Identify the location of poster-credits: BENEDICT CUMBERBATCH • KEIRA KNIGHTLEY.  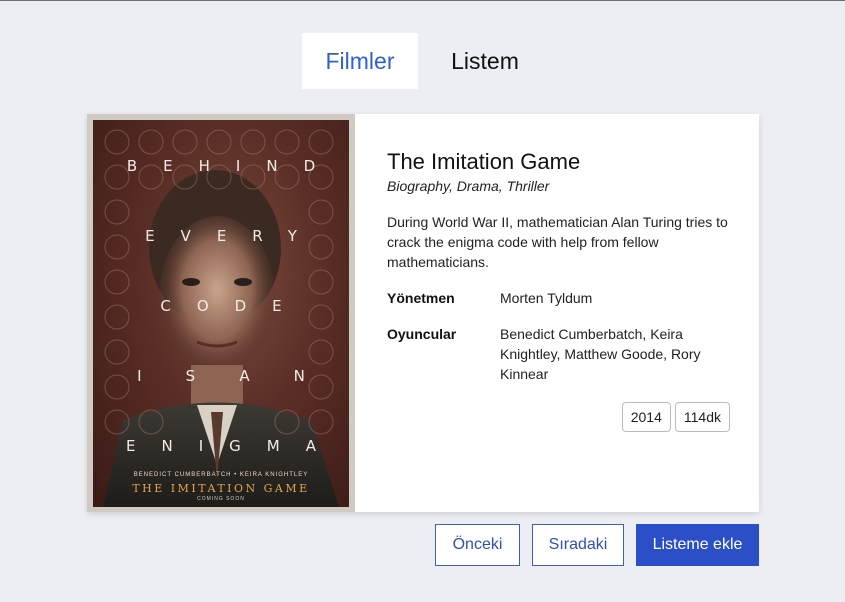
(221, 475).